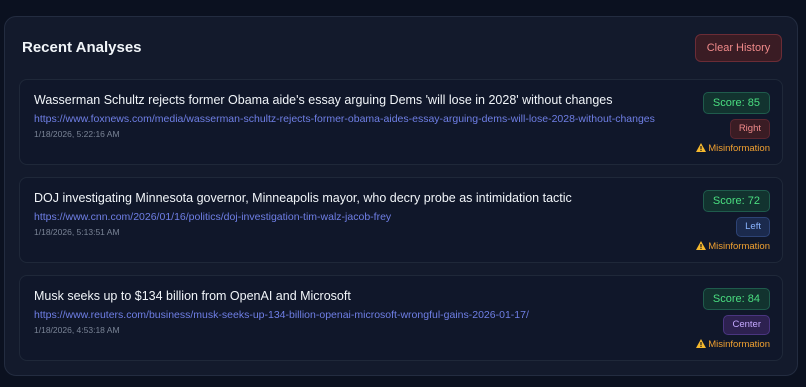 The width and height of the screenshot is (806, 387). I want to click on analysis-timestamp: 1/18/2026, 5:22:16 AM, so click(77, 134).